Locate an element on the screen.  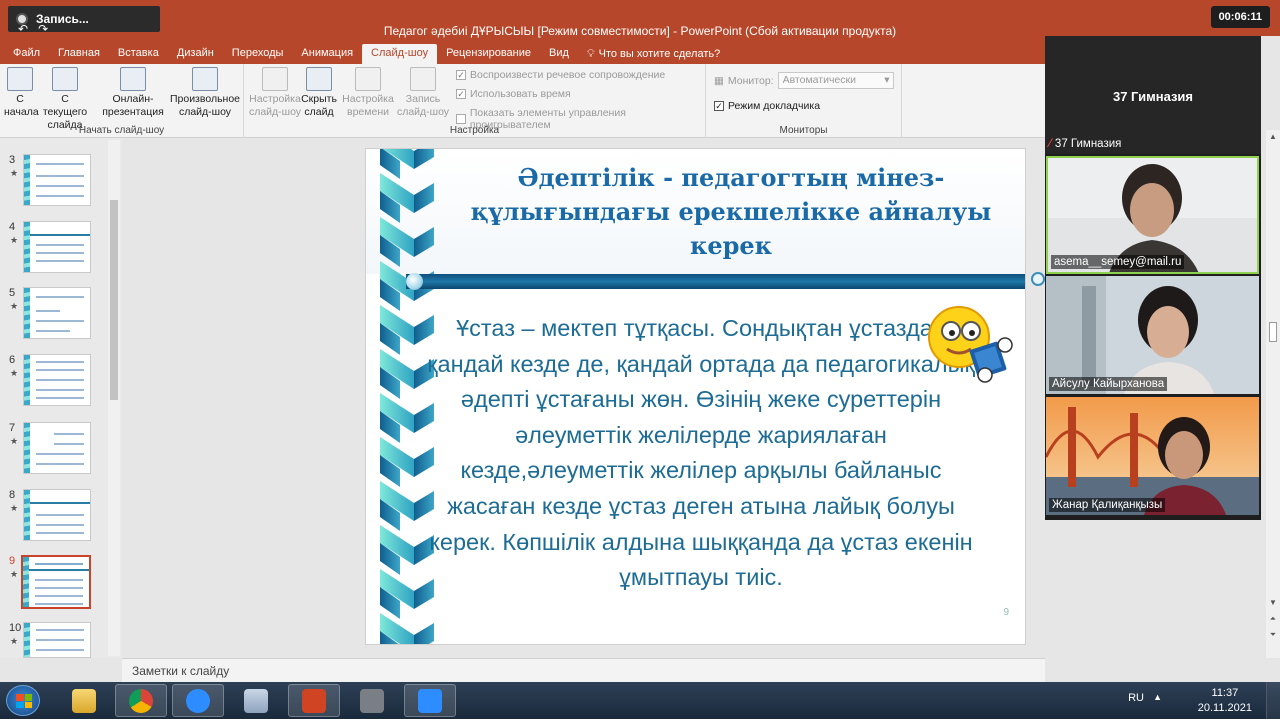
play-narration-checkbox: ✓ Воспроизвести речевое сопровождение is located at coordinates (560, 75).